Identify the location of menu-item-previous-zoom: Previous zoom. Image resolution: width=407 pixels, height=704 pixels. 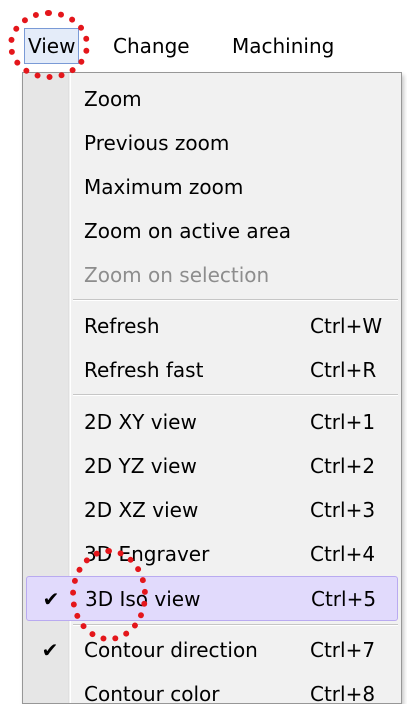
(212, 143).